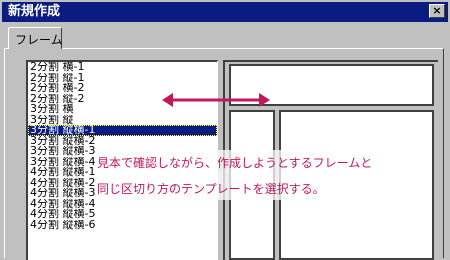  What do you see at coordinates (34, 11) in the screenshot?
I see `window-title: 新規作成` at bounding box center [34, 11].